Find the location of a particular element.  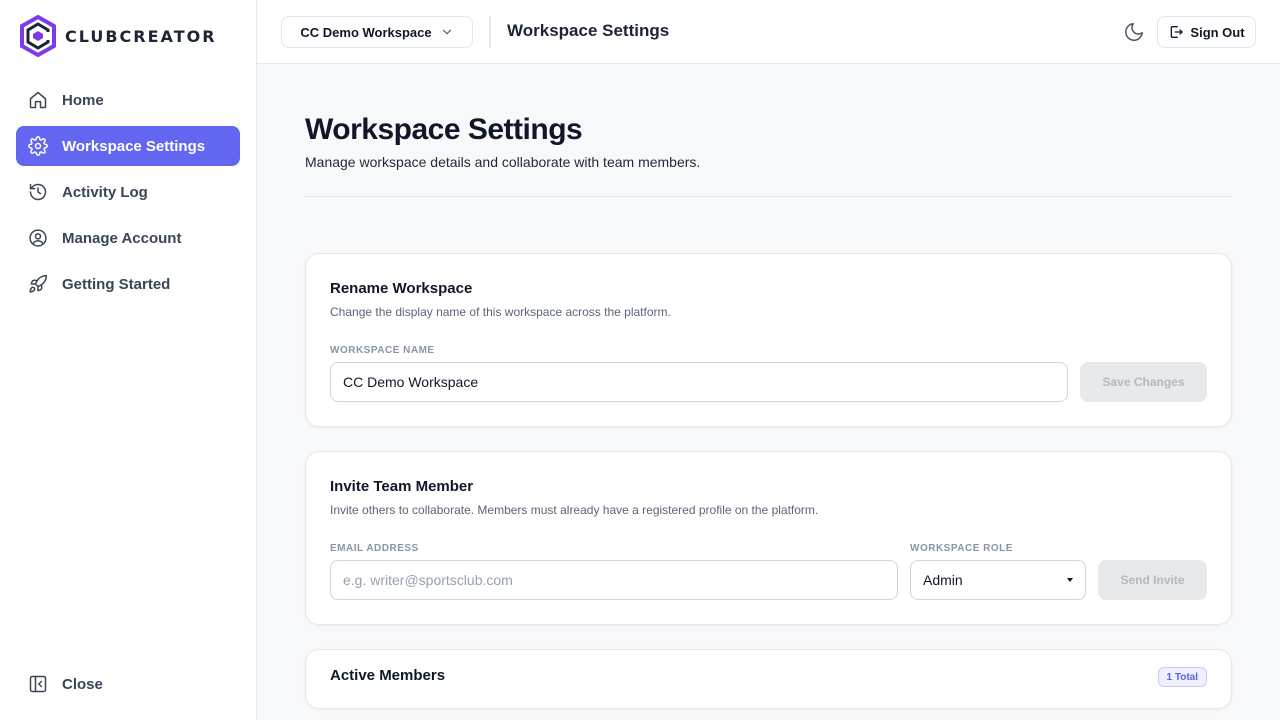

page-title: Workspace Settings is located at coordinates (444, 129).